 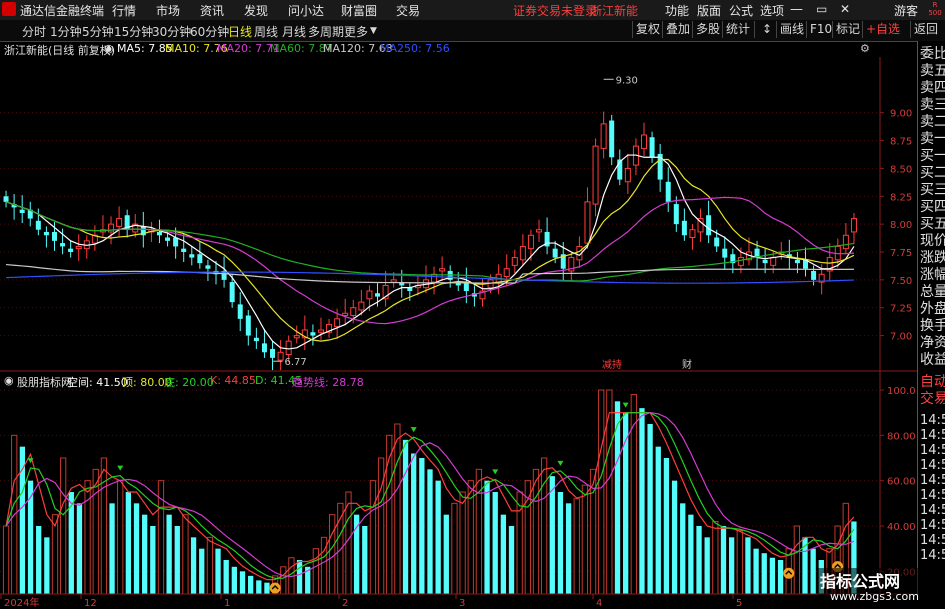 What do you see at coordinates (612, 364) in the screenshot?
I see `event-label-jianchi: 减持` at bounding box center [612, 364].